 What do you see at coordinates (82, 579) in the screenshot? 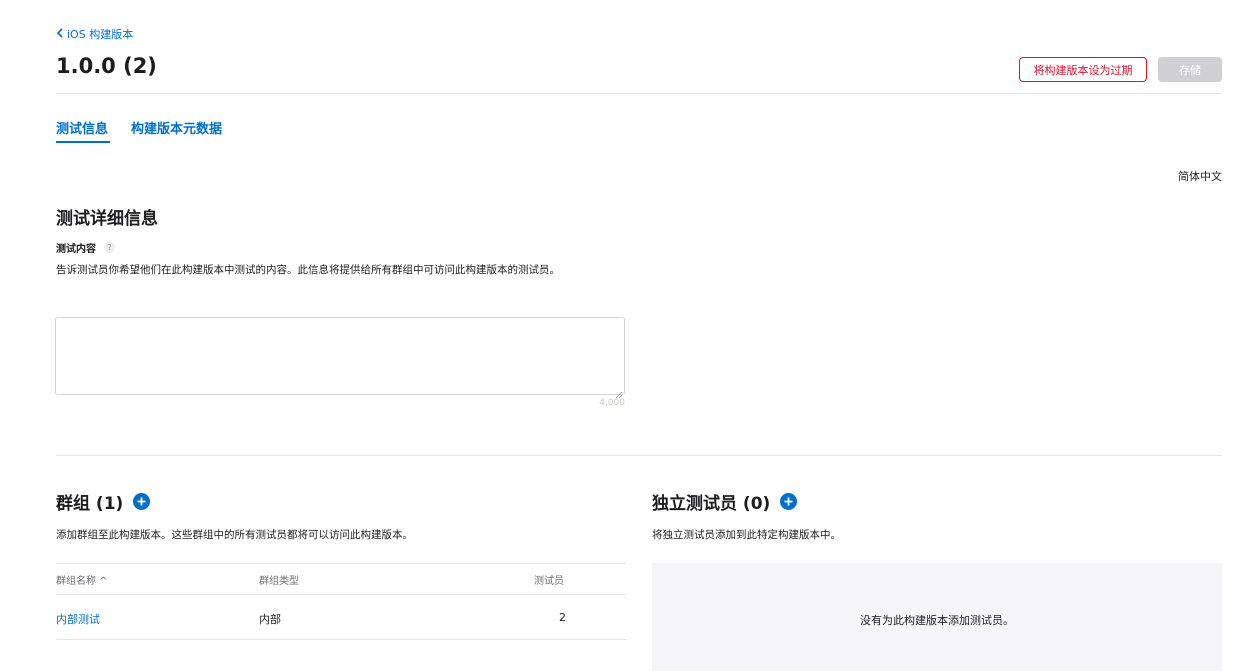
I see `column-header-group-name: 群组名称 ^` at bounding box center [82, 579].